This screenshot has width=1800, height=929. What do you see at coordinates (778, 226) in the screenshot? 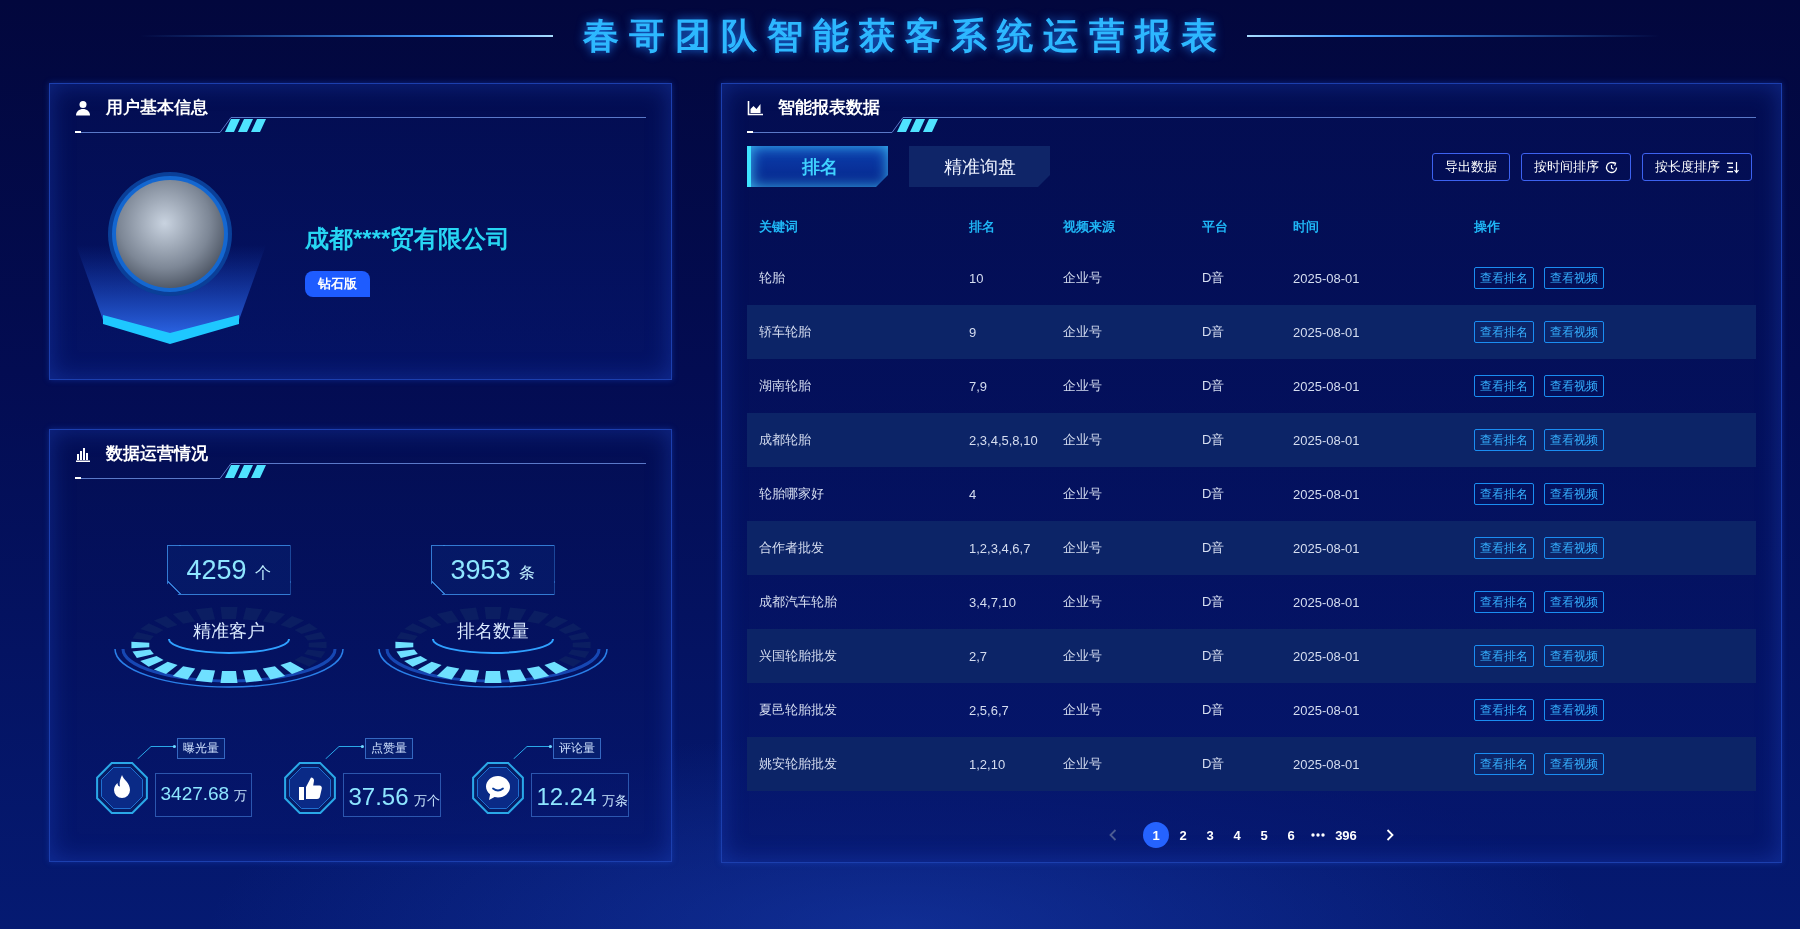
I see `column-header: 关键词` at bounding box center [778, 226].